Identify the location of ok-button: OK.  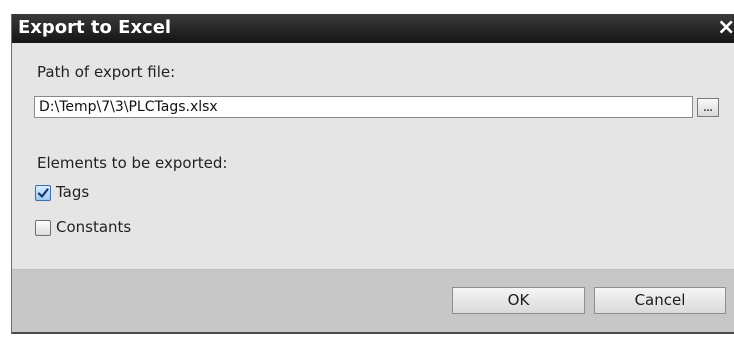
(518, 300).